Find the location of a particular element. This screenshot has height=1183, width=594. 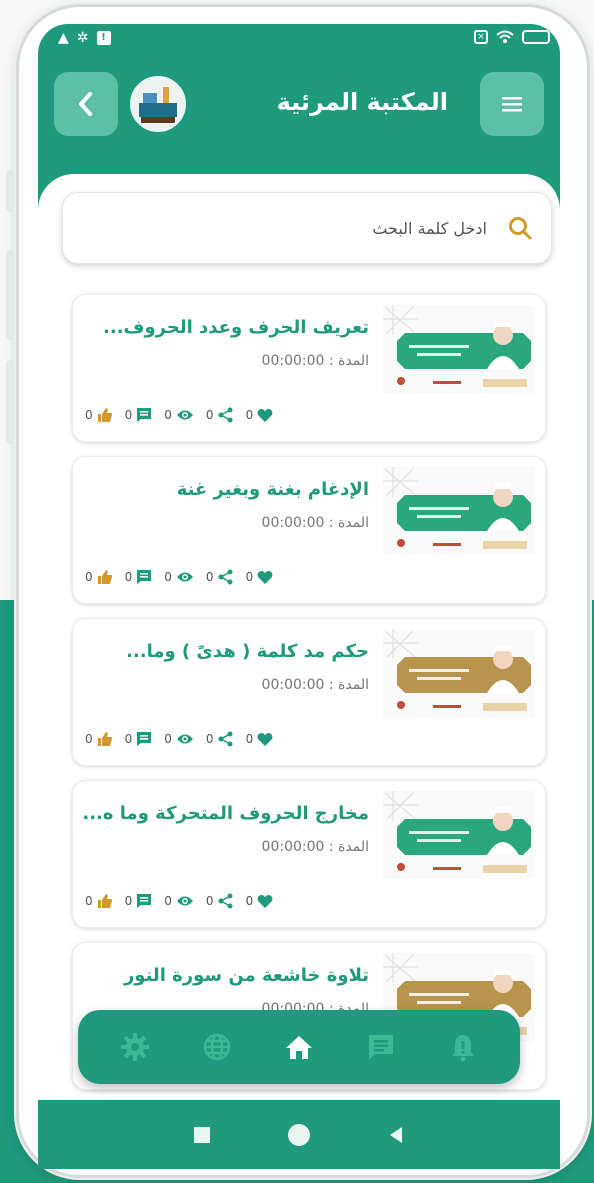

status-x-icon: × is located at coordinates (481, 37).